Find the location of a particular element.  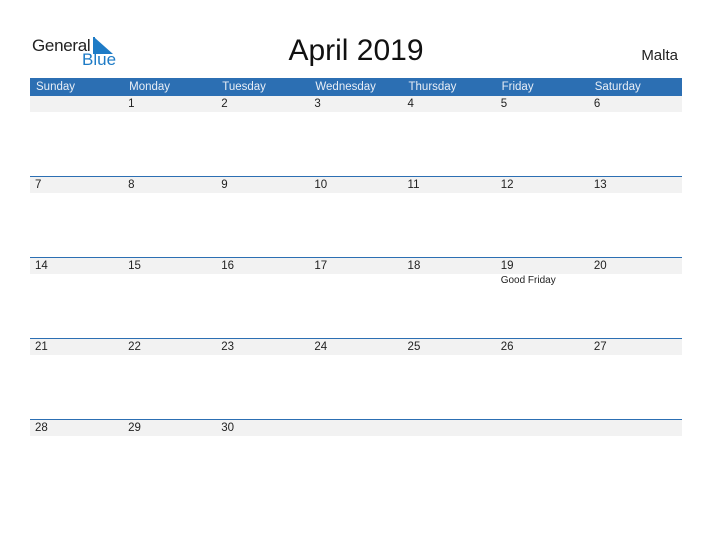

day-number: 29 is located at coordinates (134, 428).